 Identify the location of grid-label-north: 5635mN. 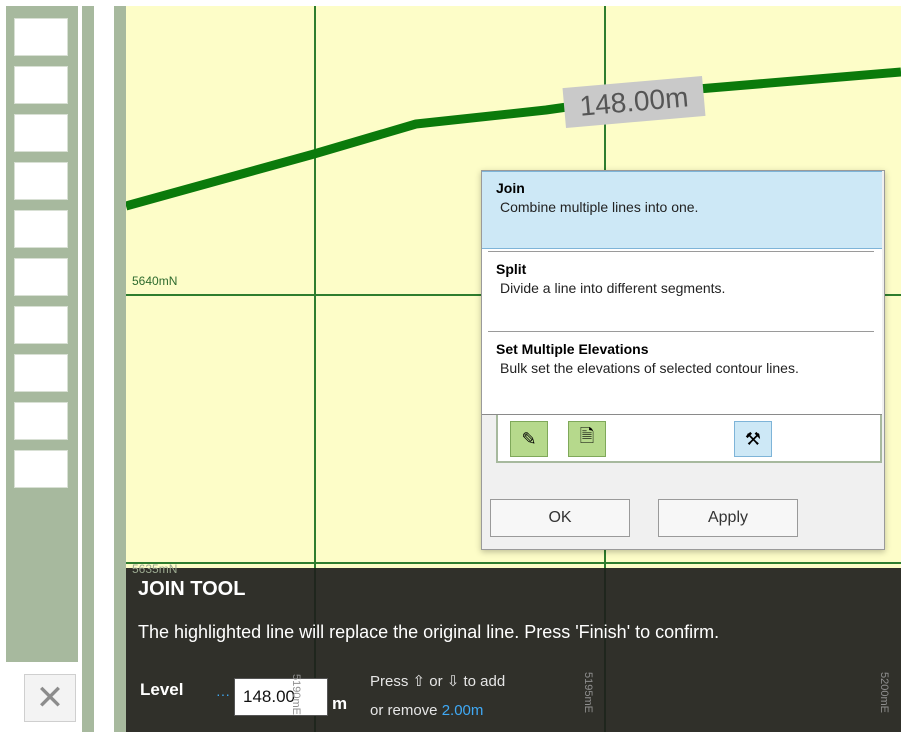
(155, 569).